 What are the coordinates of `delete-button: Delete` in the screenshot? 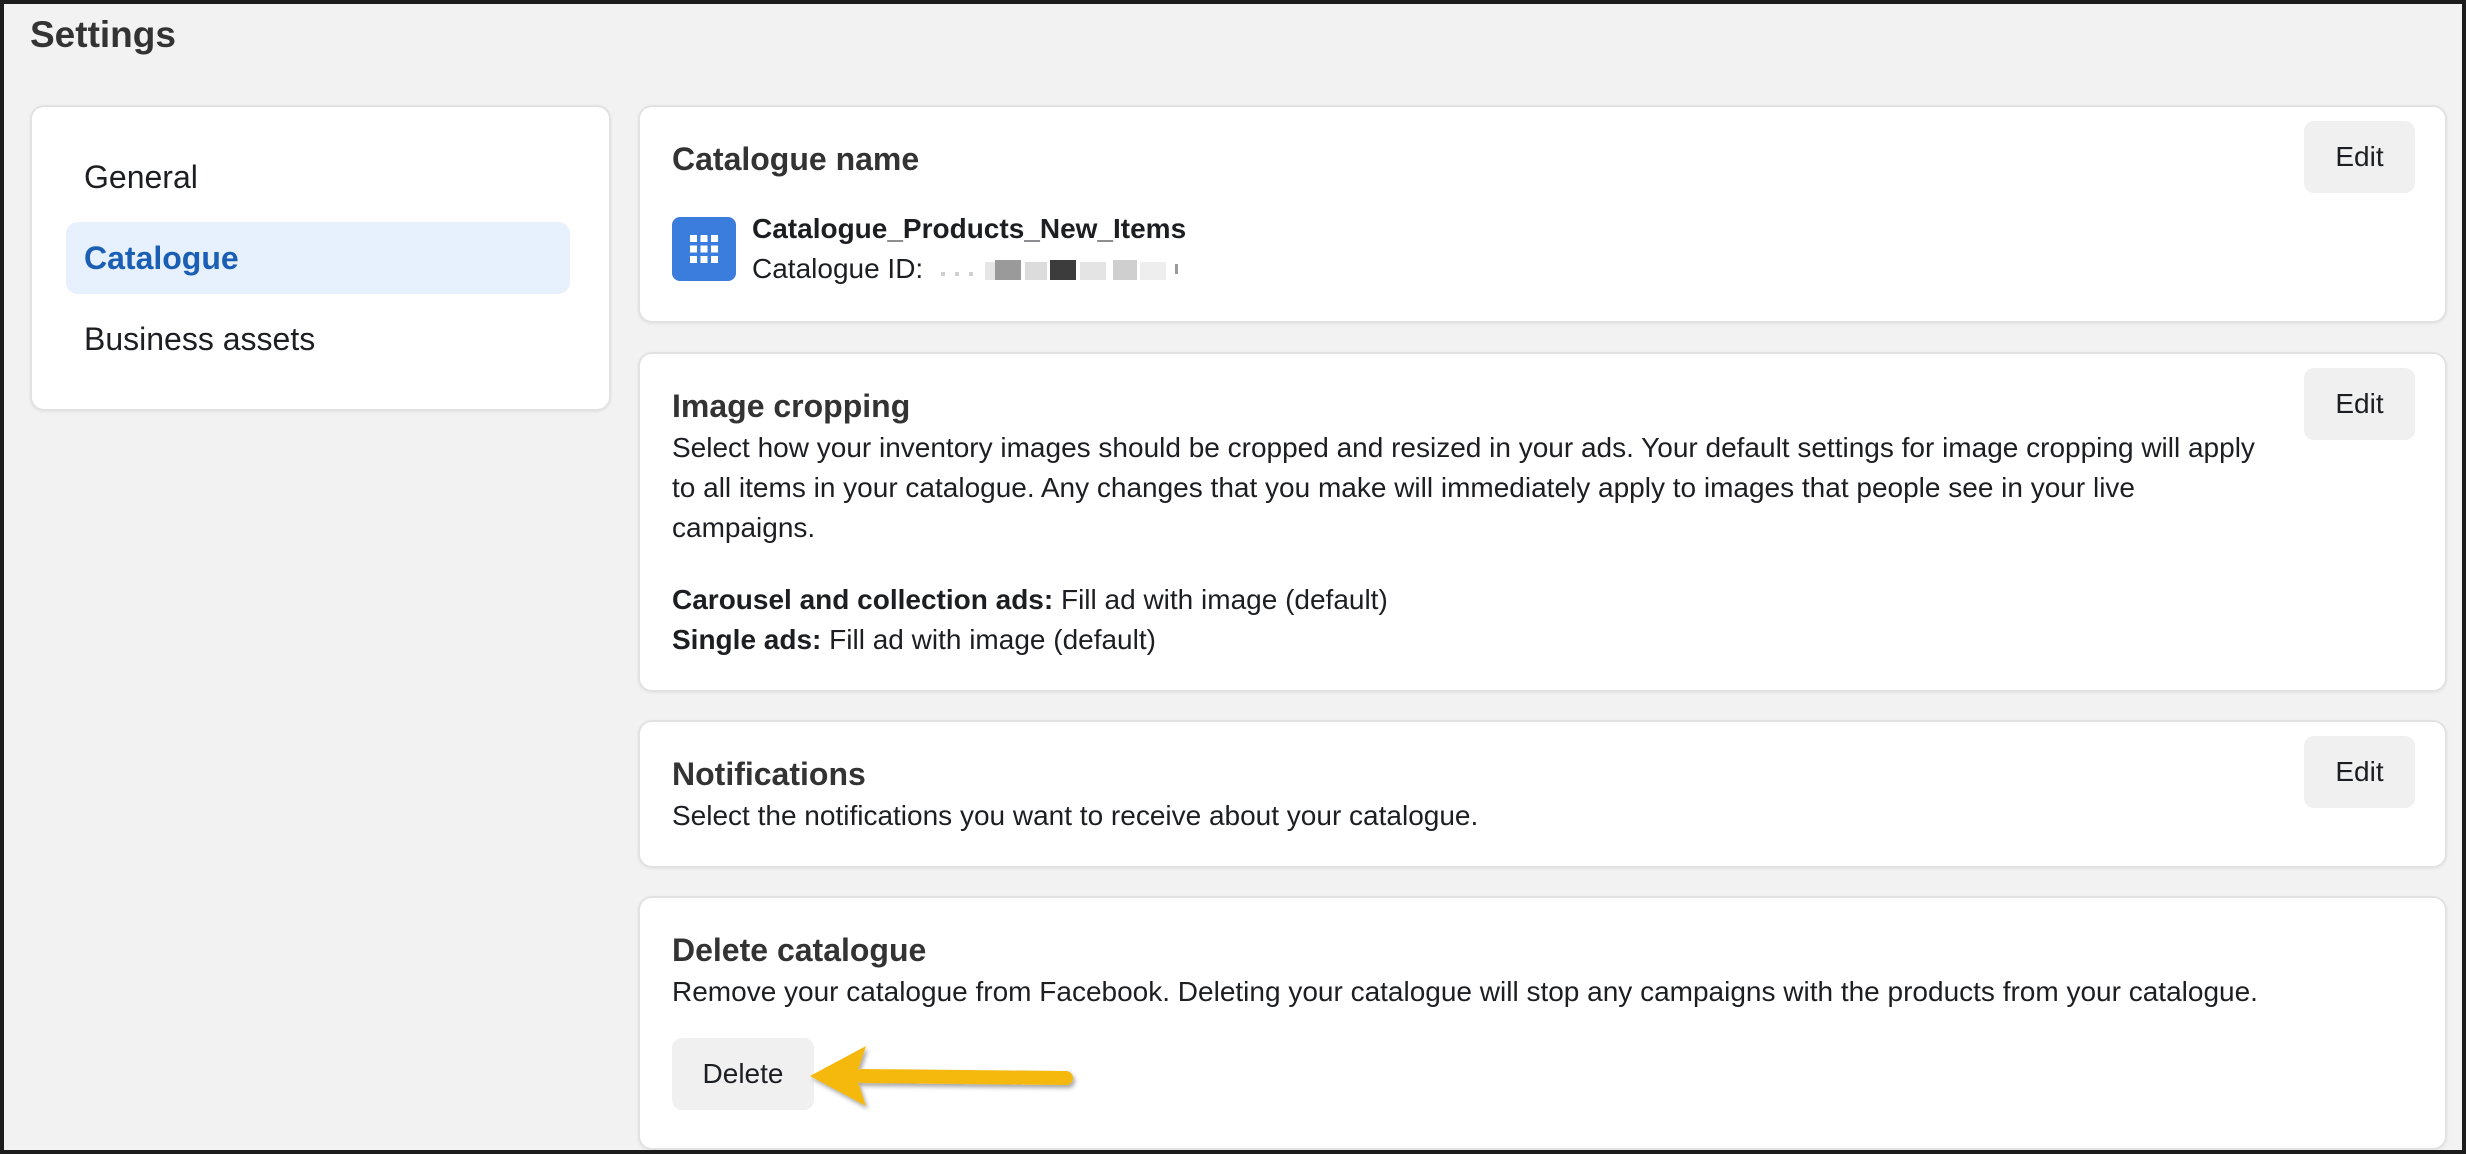 It's located at (743, 1074).